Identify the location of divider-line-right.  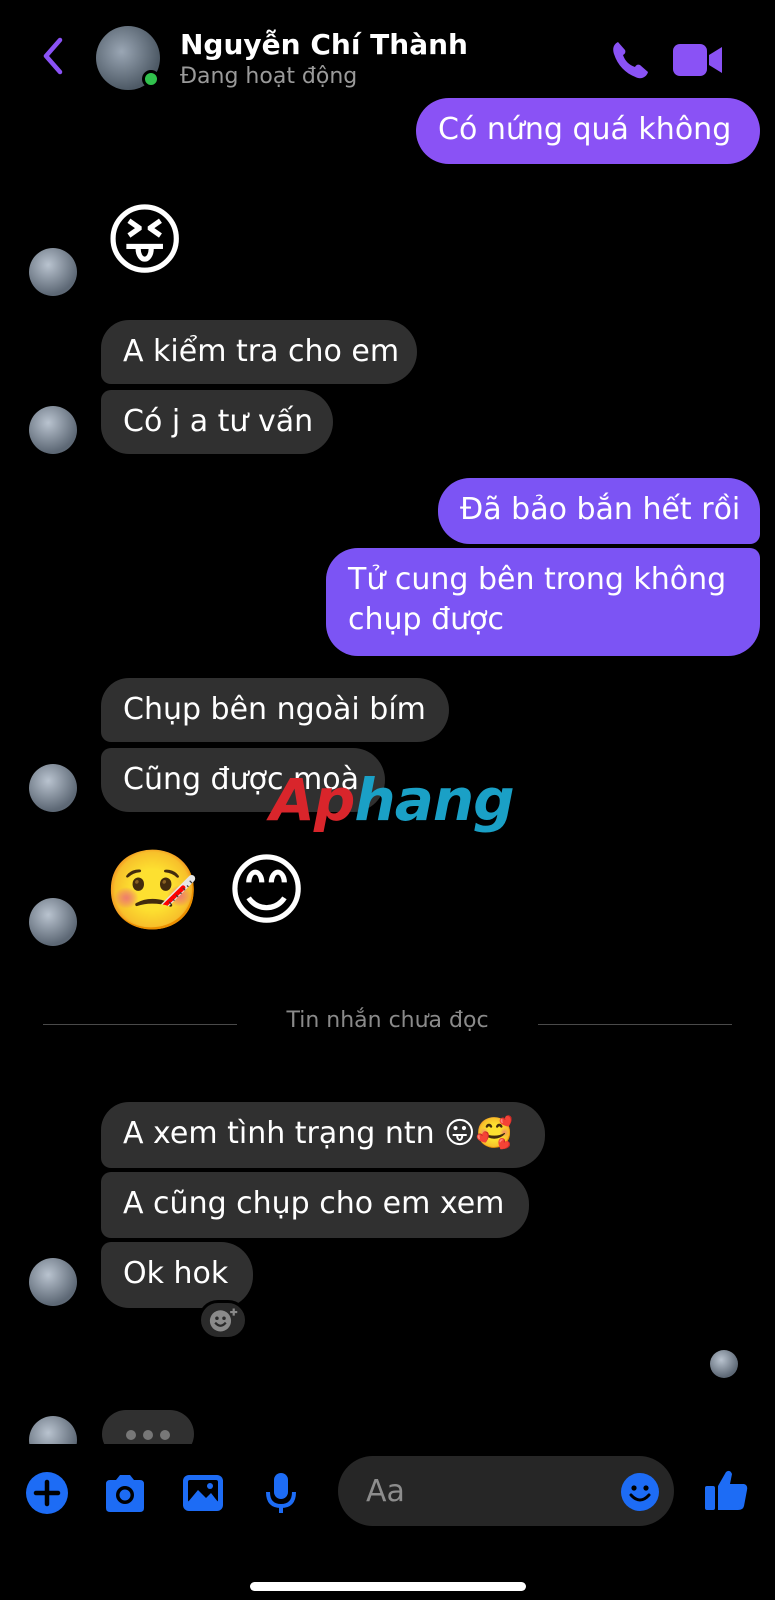
(635, 1024).